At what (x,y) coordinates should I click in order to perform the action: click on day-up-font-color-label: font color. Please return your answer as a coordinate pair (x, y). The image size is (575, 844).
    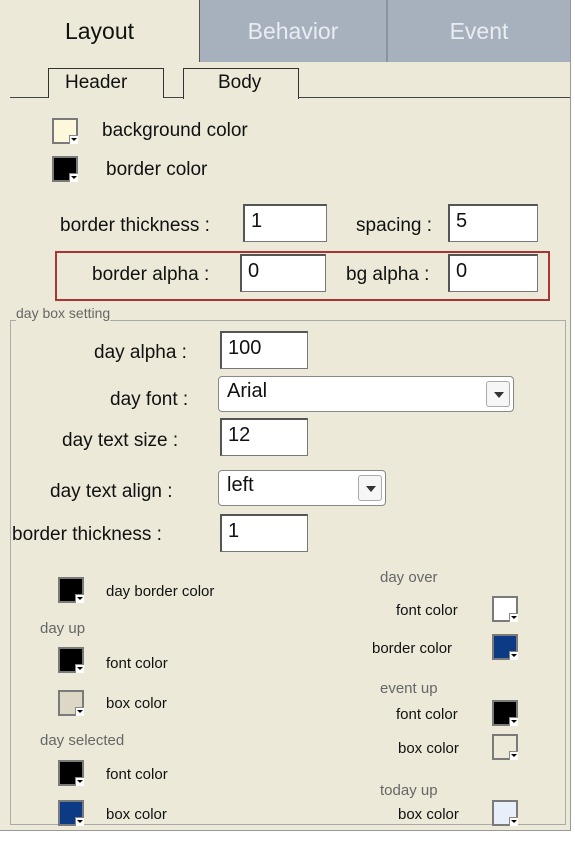
    Looking at the image, I should click on (137, 663).